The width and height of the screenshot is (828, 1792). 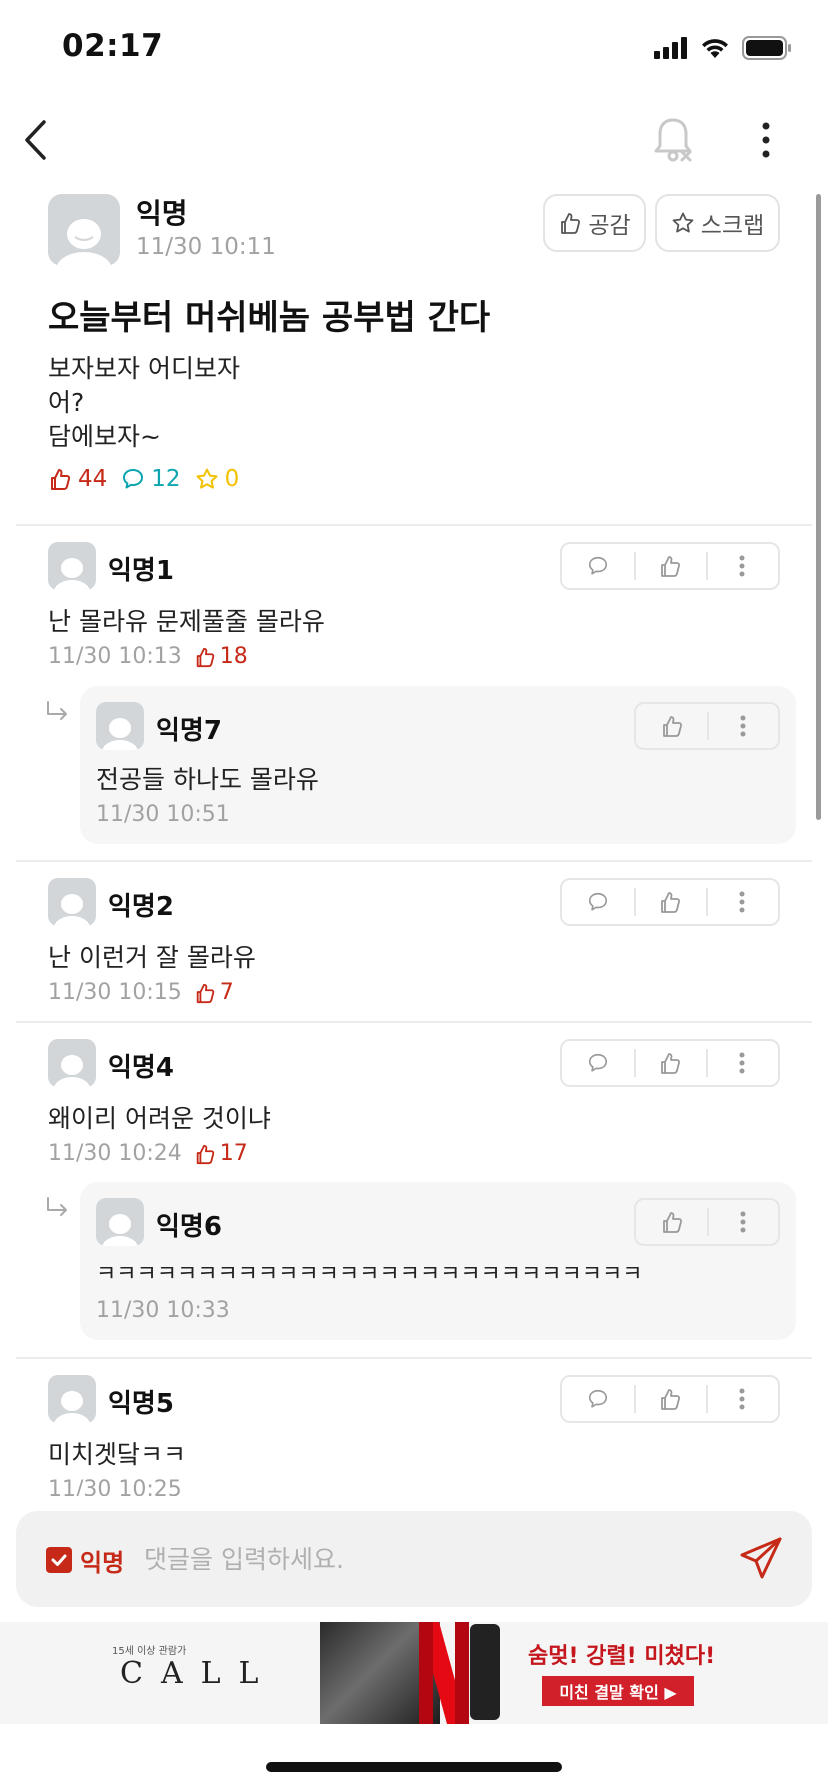 What do you see at coordinates (141, 1404) in the screenshot?
I see `comment-author: 익명5` at bounding box center [141, 1404].